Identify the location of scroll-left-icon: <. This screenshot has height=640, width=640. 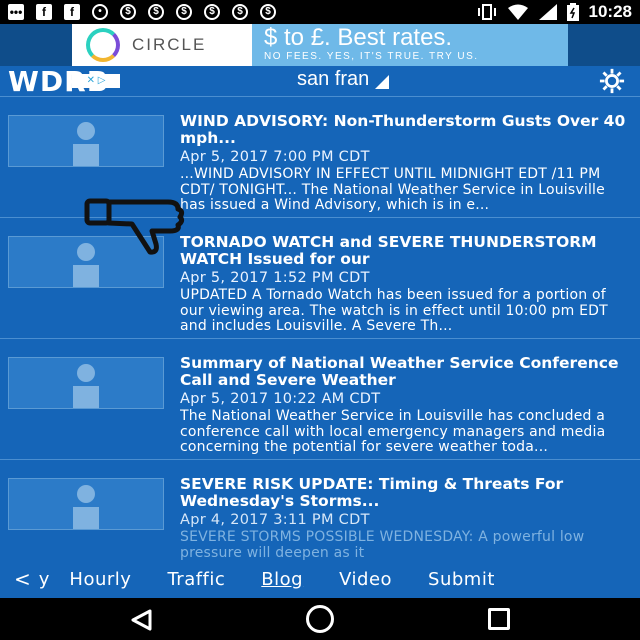
(22, 579).